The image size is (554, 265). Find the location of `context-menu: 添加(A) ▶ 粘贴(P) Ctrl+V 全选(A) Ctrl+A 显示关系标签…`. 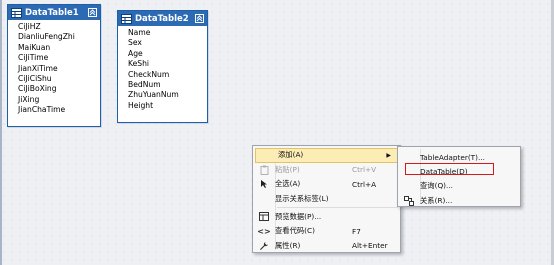

context-menu: 添加(A) ▶ 粘贴(P) Ctrl+V 全选(A) Ctrl+A 显示关系标签… is located at coordinates (326, 199).